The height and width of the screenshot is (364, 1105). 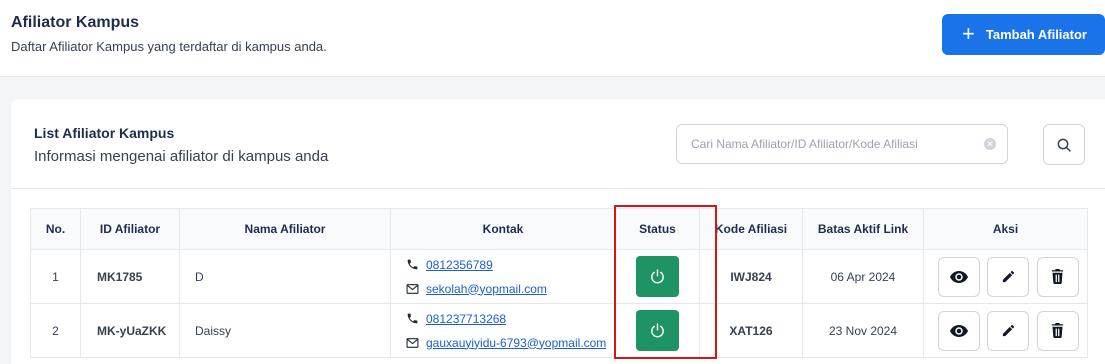 What do you see at coordinates (968, 33) in the screenshot?
I see `plus-icon: +` at bounding box center [968, 33].